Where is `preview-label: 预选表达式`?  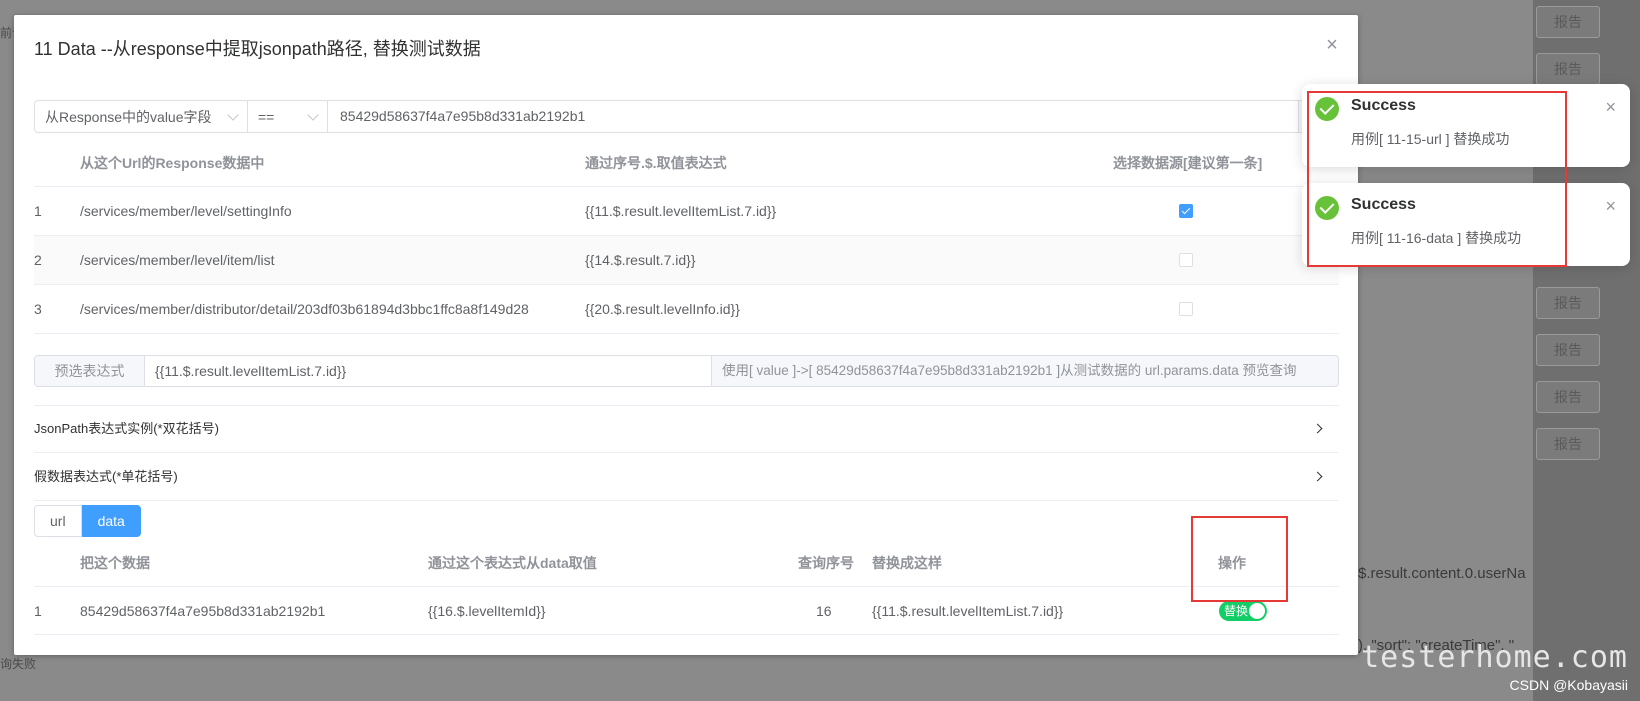
preview-label: 预选表达式 is located at coordinates (89, 371).